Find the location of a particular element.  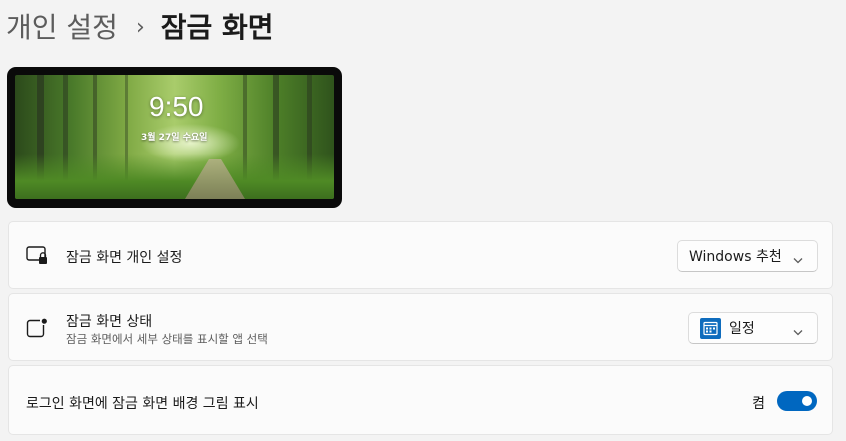

page-title: 잠금 화면 is located at coordinates (217, 27).